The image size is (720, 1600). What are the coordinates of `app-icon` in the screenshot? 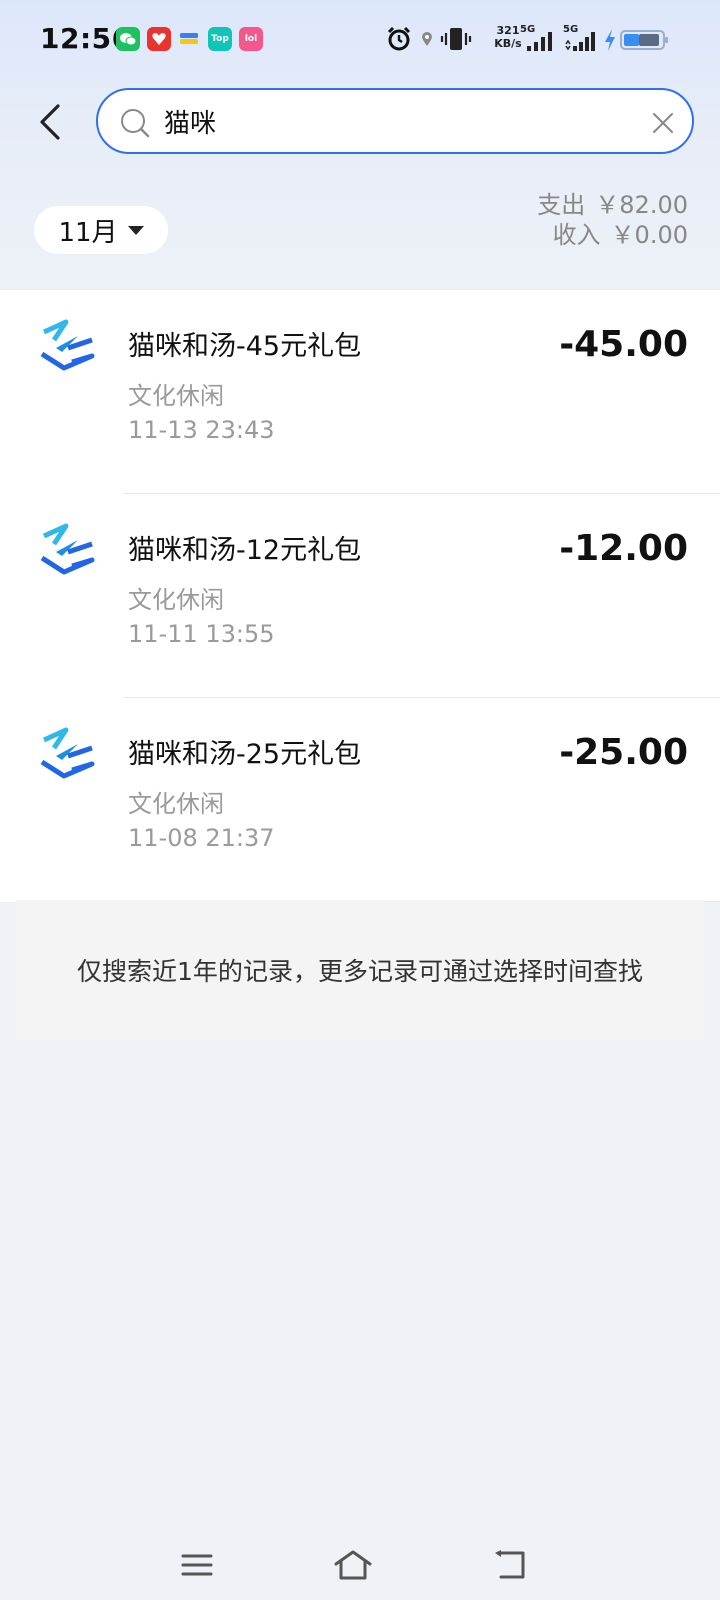 It's located at (189, 39).